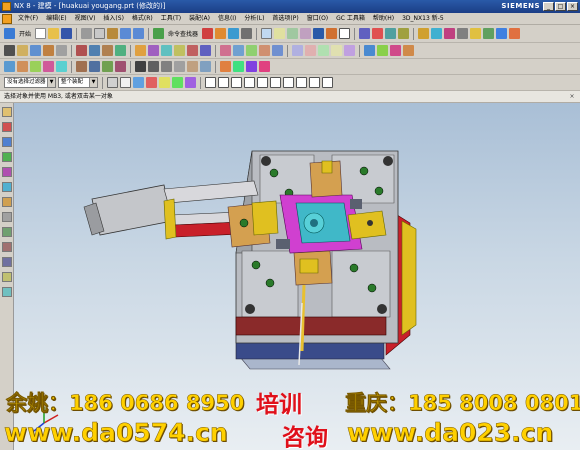 Image resolution: width=580 pixels, height=450 pixels. What do you see at coordinates (192, 66) in the screenshot?
I see `project-curve-icon` at bounding box center [192, 66].